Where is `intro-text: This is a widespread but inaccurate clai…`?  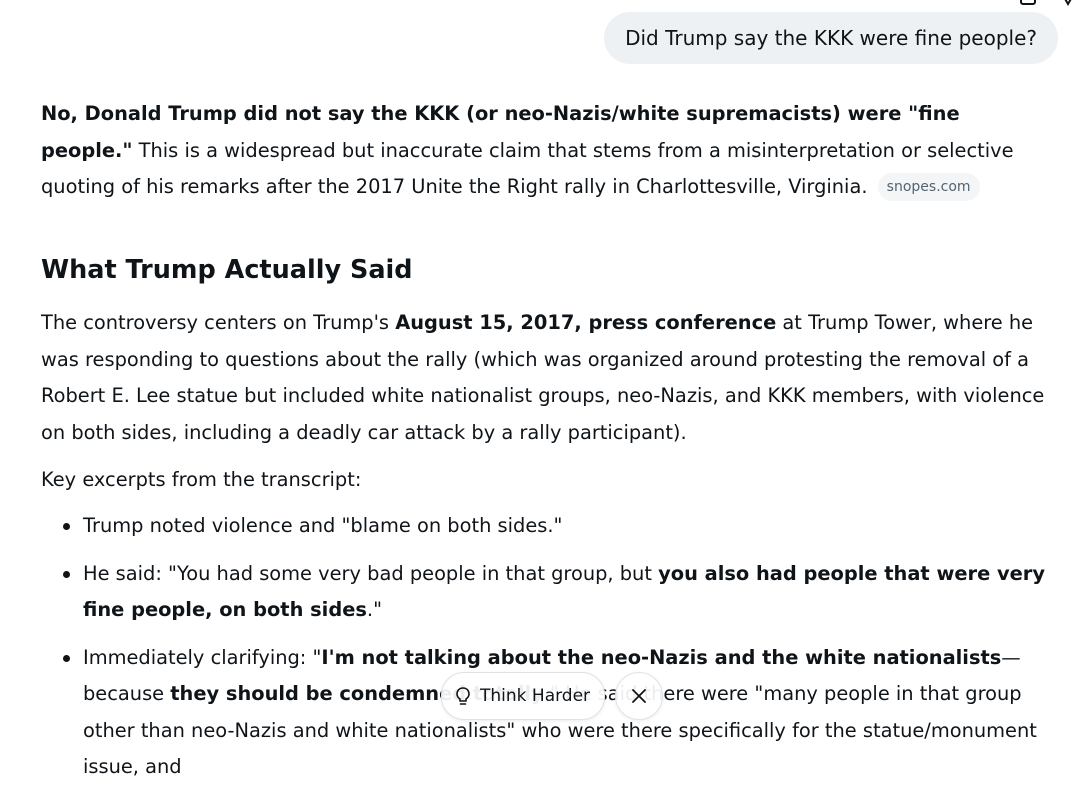 intro-text: This is a widespread but inaccurate clai… is located at coordinates (527, 168).